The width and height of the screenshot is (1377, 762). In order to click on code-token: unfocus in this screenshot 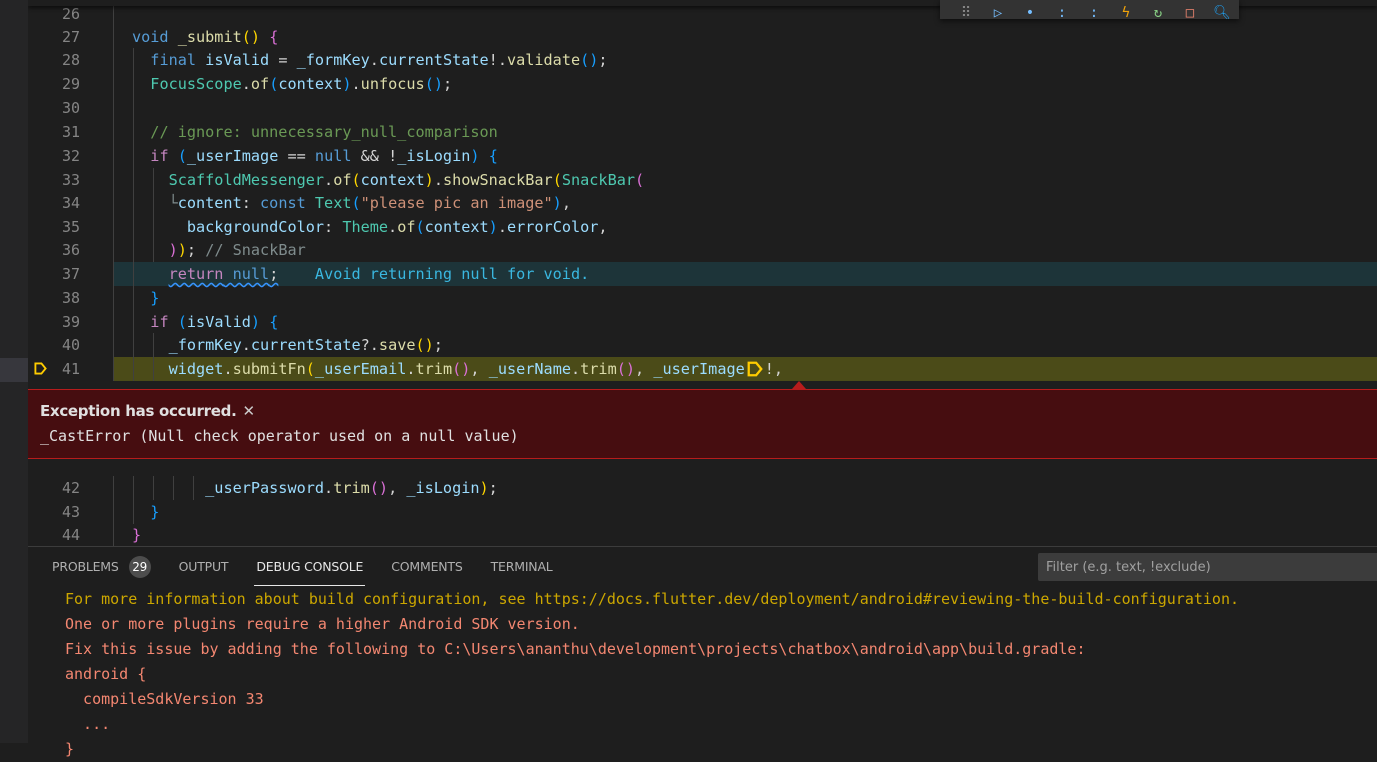, I will do `click(392, 84)`.